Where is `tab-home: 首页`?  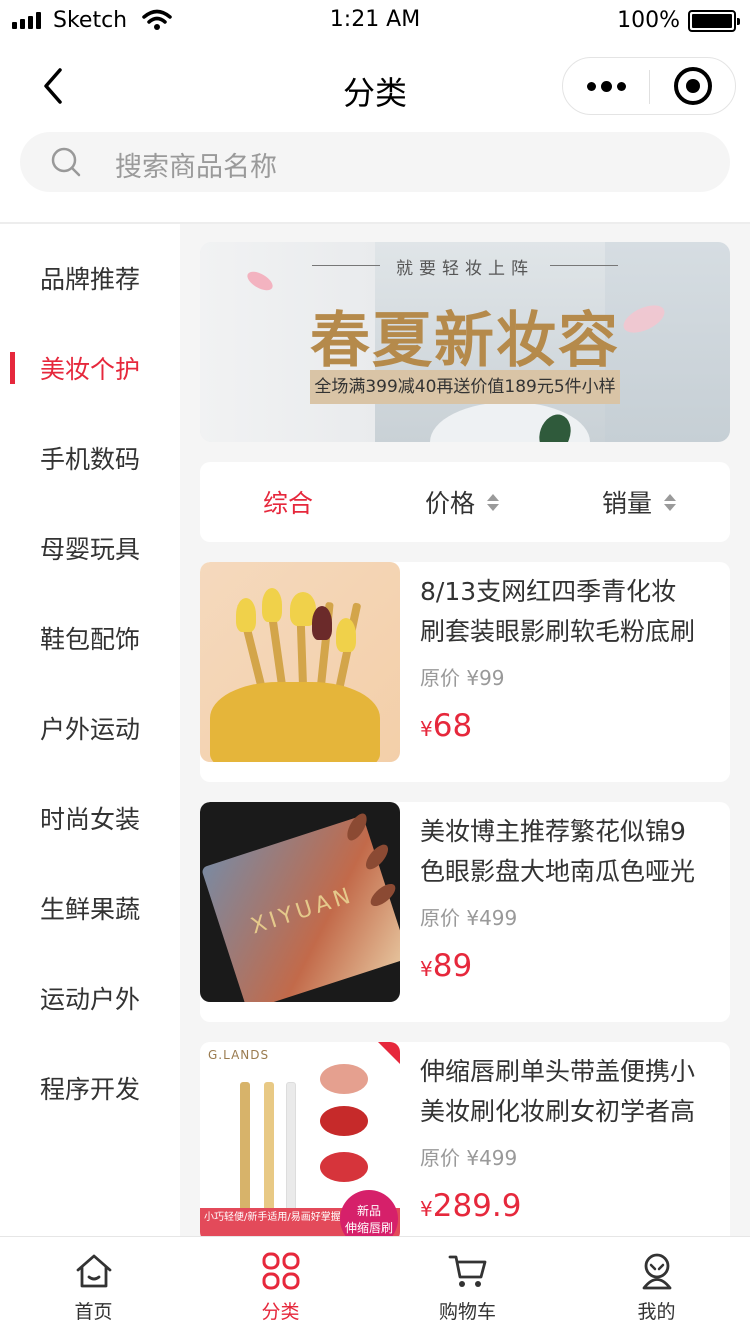 tab-home: 首页 is located at coordinates (93, 1285).